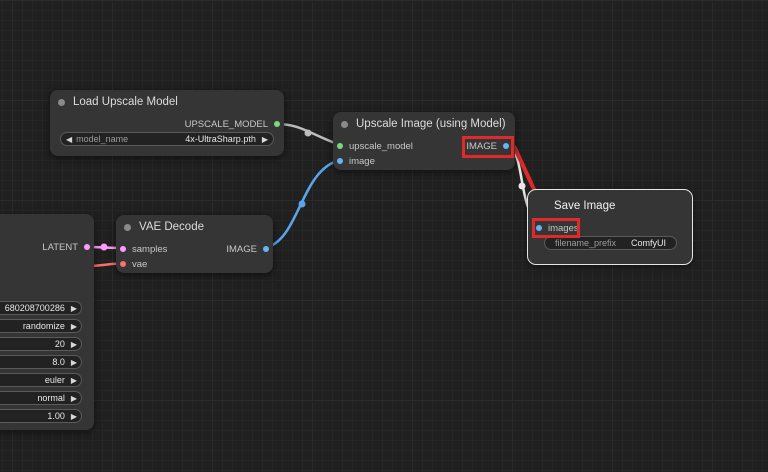 This screenshot has height=472, width=768. I want to click on control-after-generate-widget: randomize ▶, so click(41, 326).